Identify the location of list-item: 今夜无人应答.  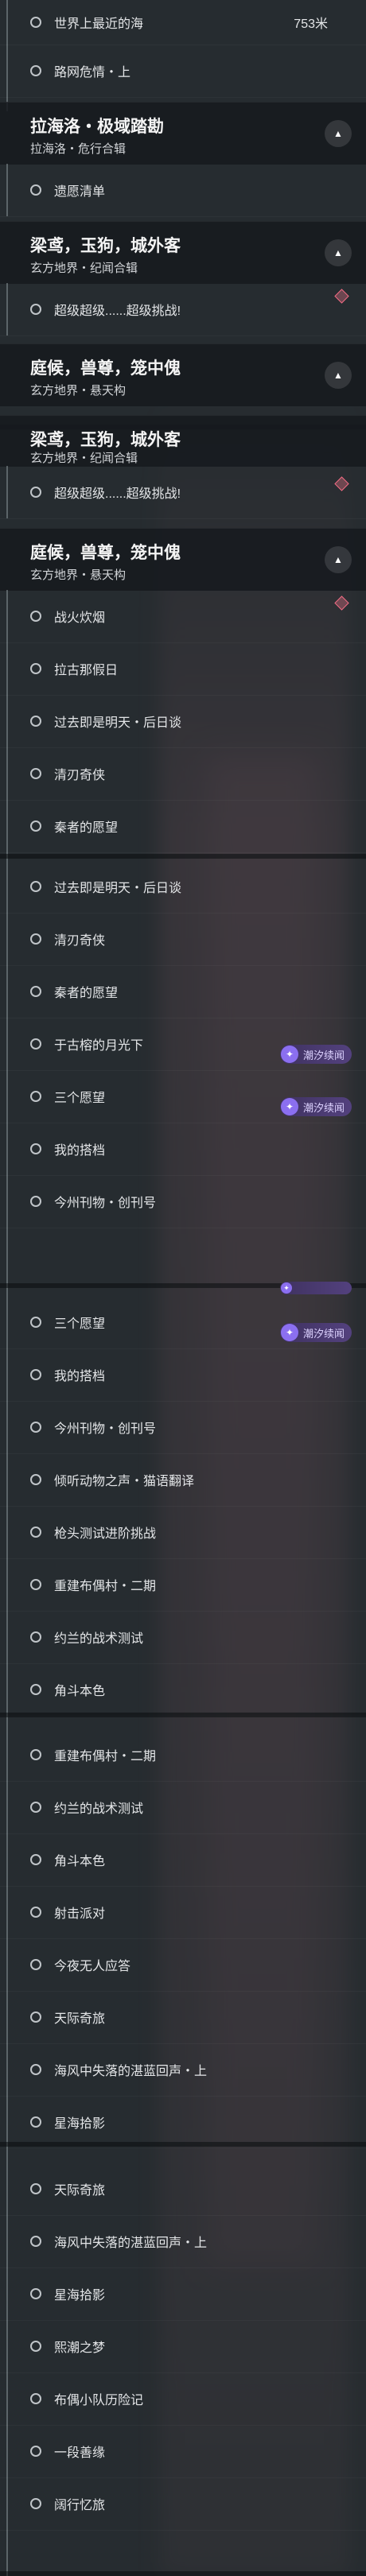
(183, 1965).